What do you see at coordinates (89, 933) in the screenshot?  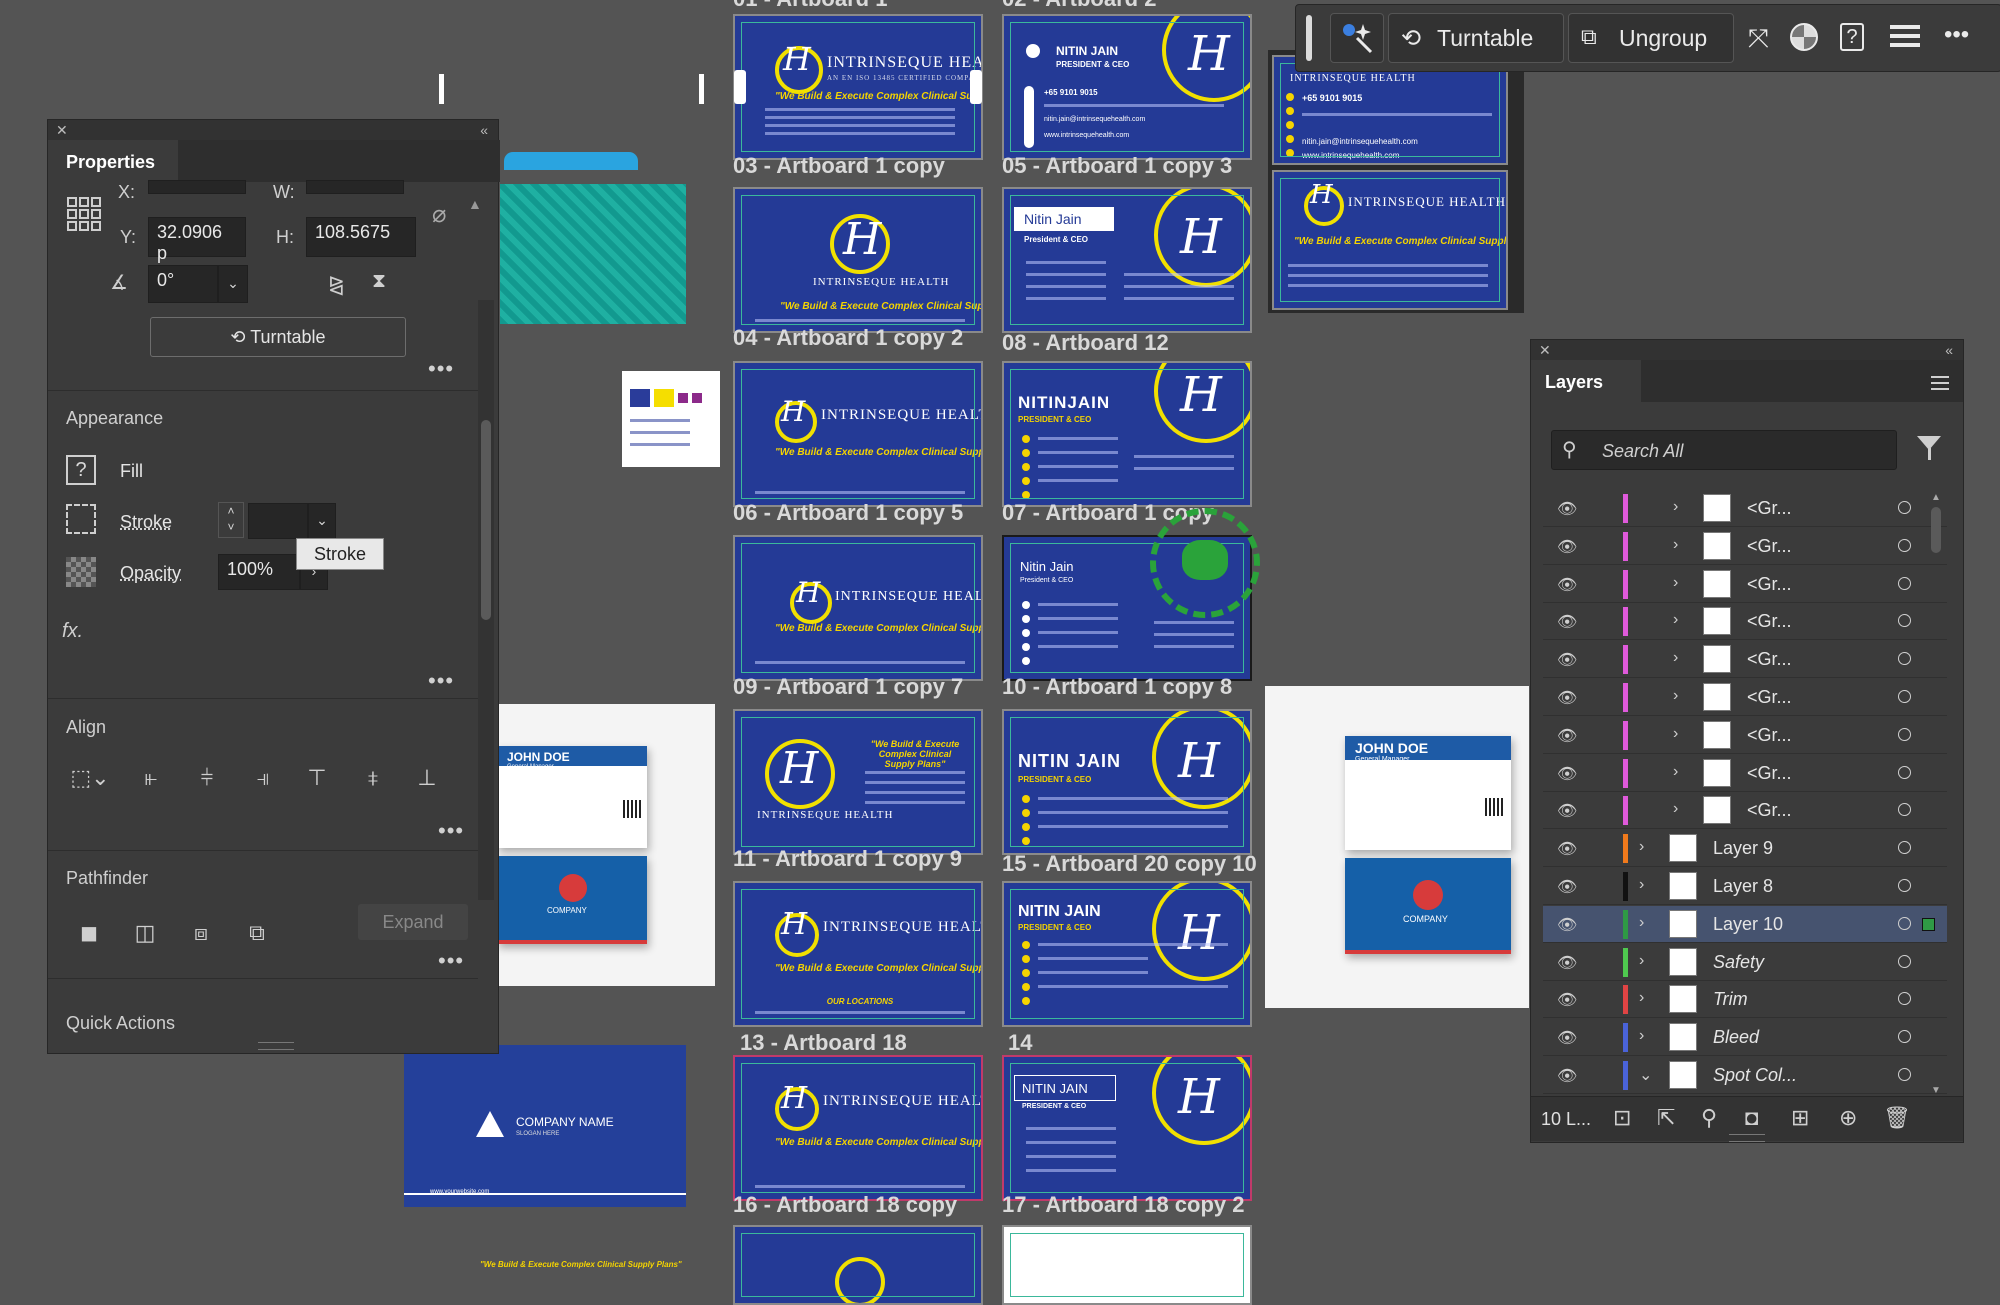 I see `unite-icon: ◼` at bounding box center [89, 933].